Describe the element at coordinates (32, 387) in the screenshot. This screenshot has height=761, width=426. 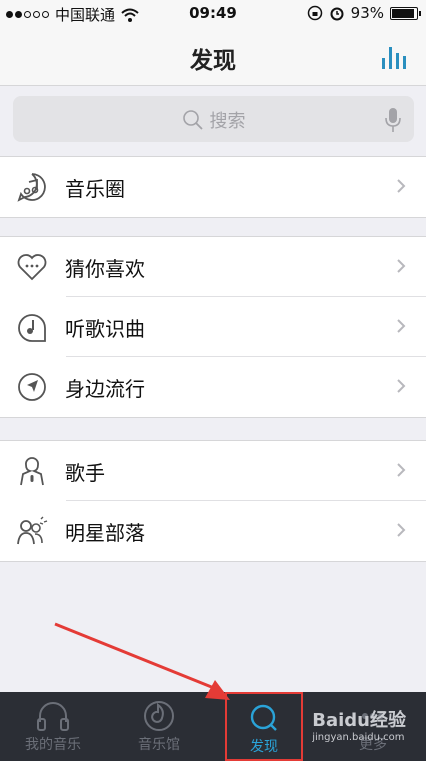
I see `location-arrow-icon` at that location.